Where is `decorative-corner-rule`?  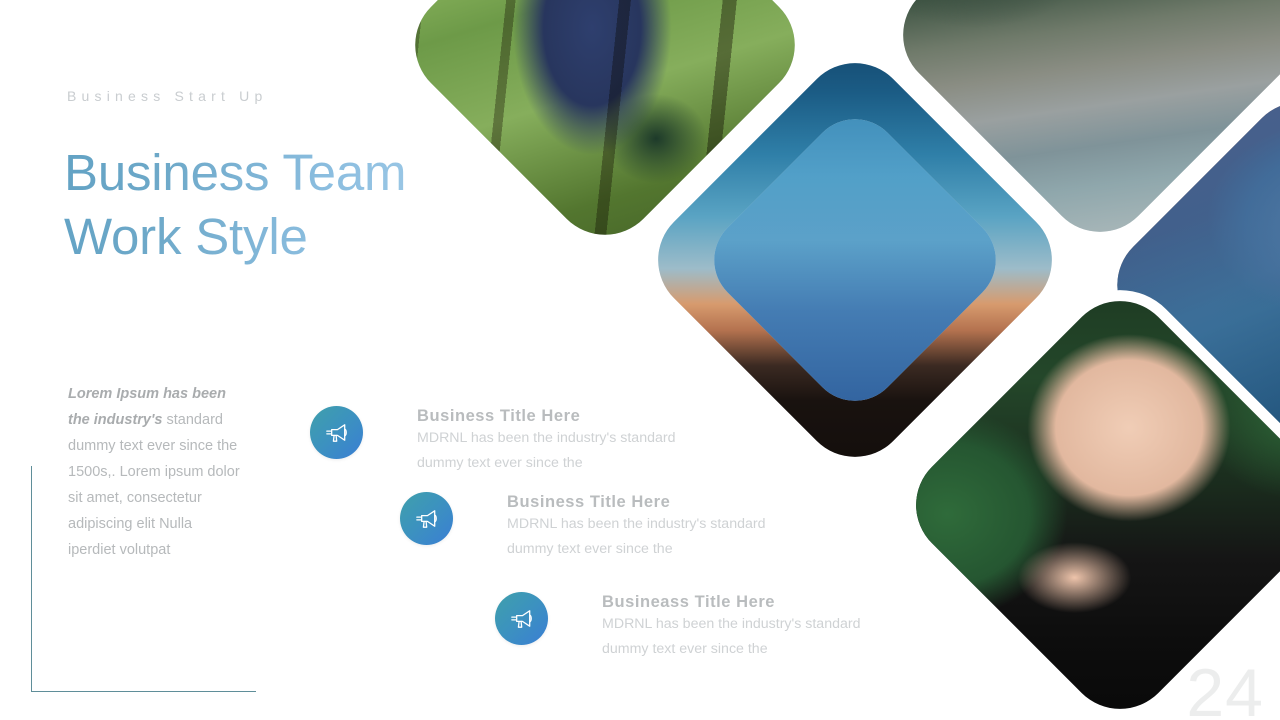 decorative-corner-rule is located at coordinates (143, 579).